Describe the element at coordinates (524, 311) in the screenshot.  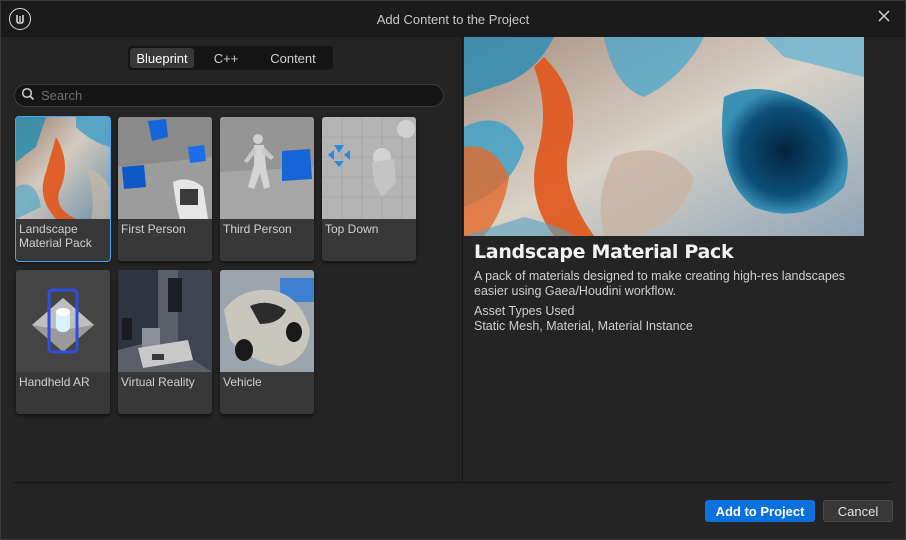
I see `asset-types-heading: Asset Types Used` at that location.